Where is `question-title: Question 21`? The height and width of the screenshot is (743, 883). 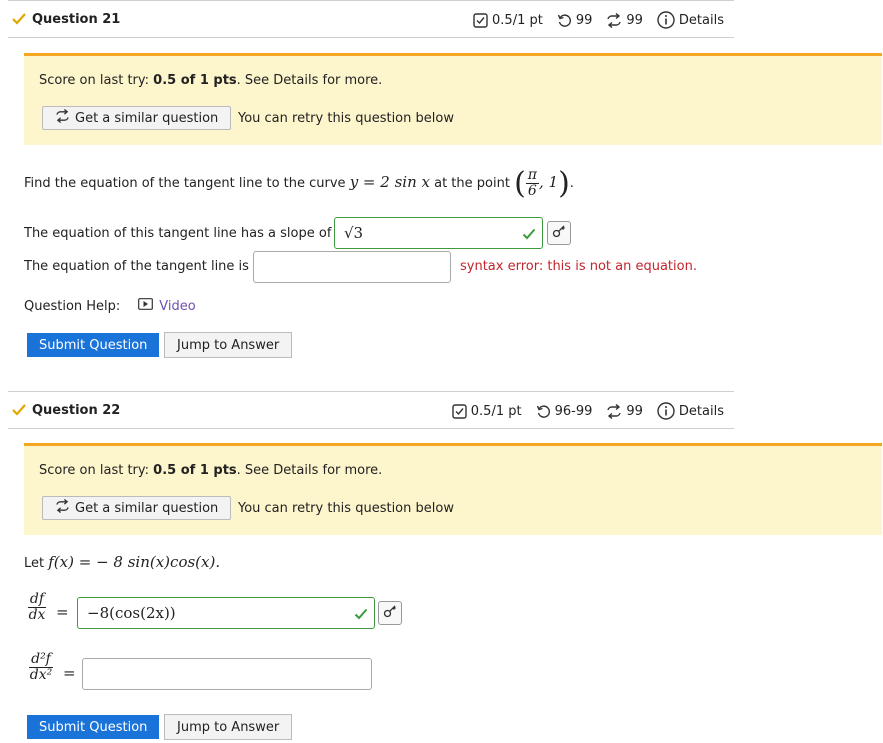
question-title: Question 21 is located at coordinates (76, 19).